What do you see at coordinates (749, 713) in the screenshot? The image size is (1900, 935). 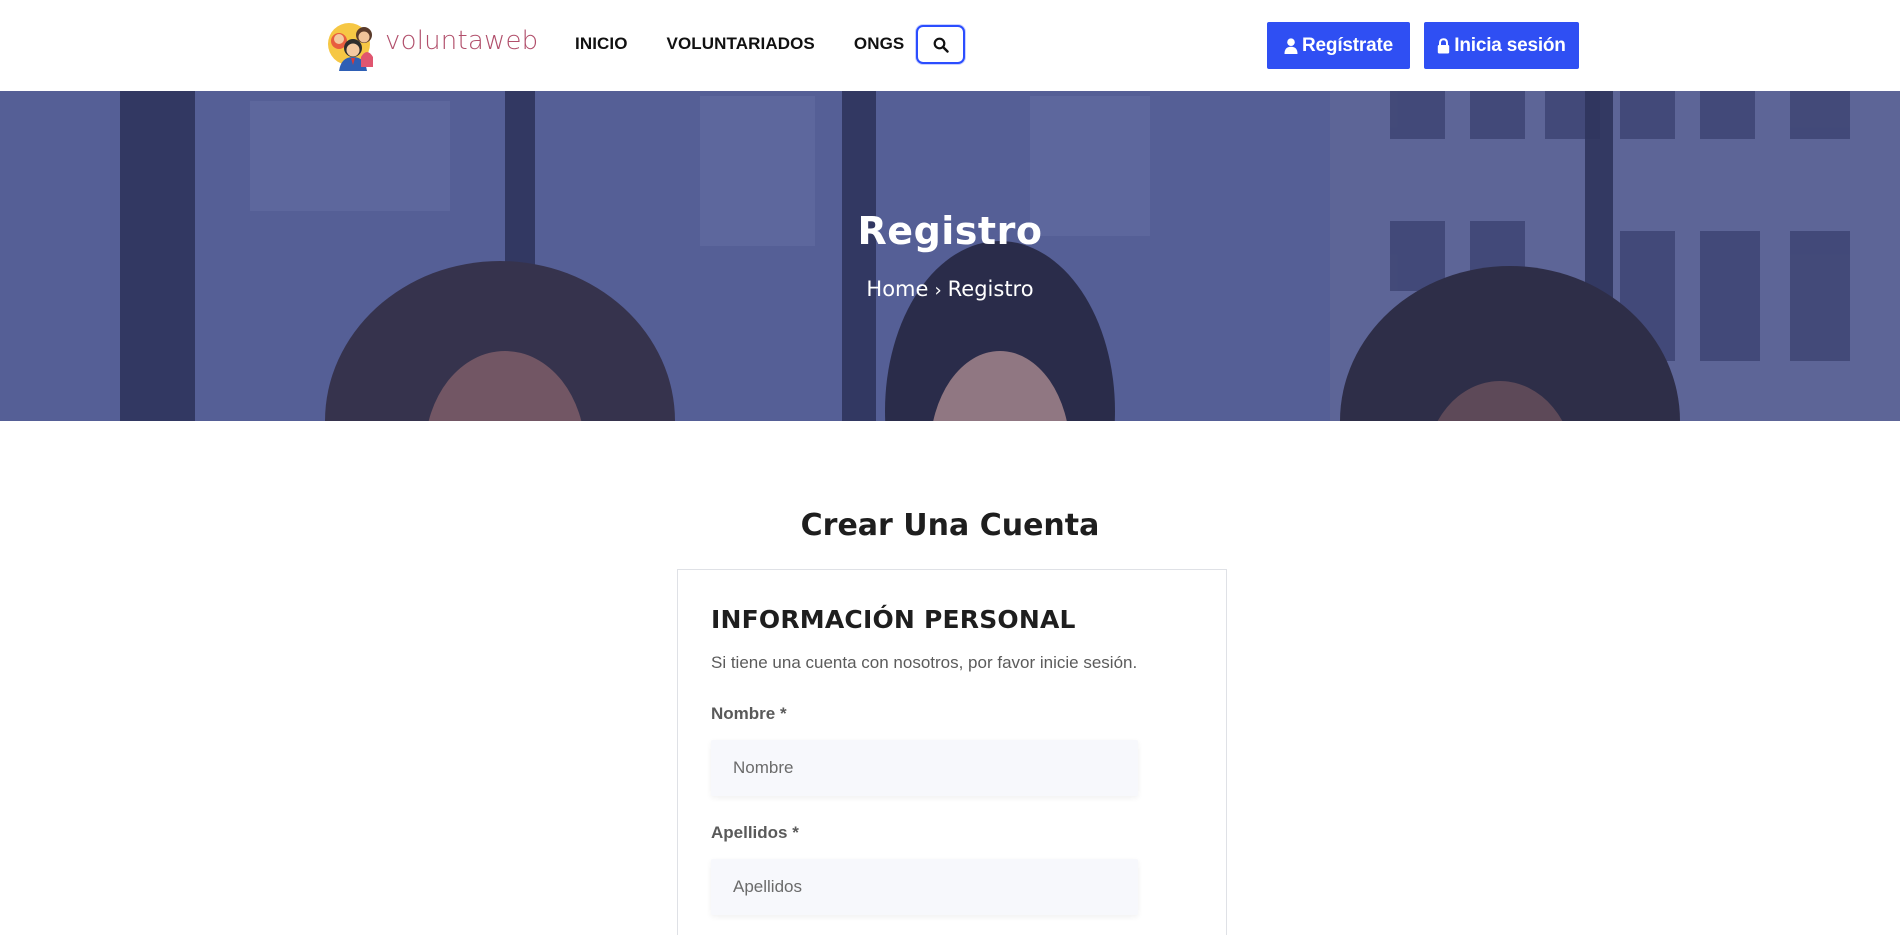 I see `first-name-label: Nombre *` at bounding box center [749, 713].